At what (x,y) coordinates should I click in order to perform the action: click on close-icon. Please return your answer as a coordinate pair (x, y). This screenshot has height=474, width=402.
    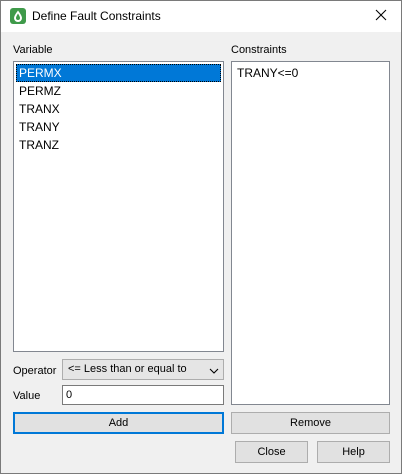
    Looking at the image, I should click on (381, 16).